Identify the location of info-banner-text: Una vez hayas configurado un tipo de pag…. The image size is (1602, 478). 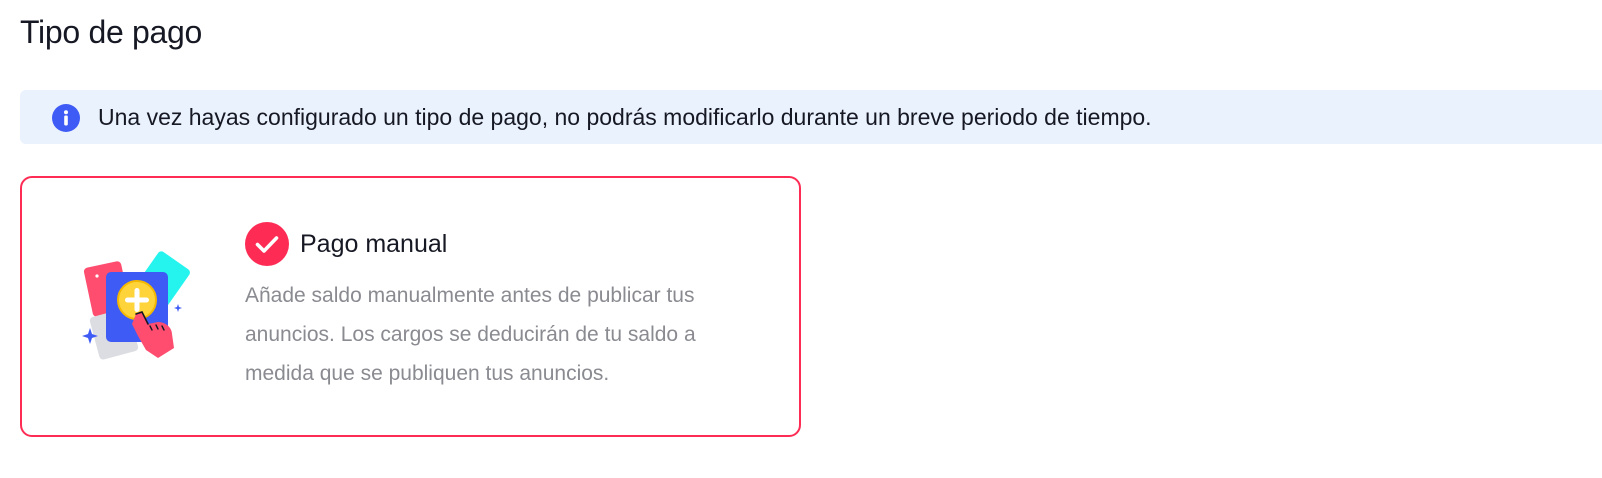
(625, 117).